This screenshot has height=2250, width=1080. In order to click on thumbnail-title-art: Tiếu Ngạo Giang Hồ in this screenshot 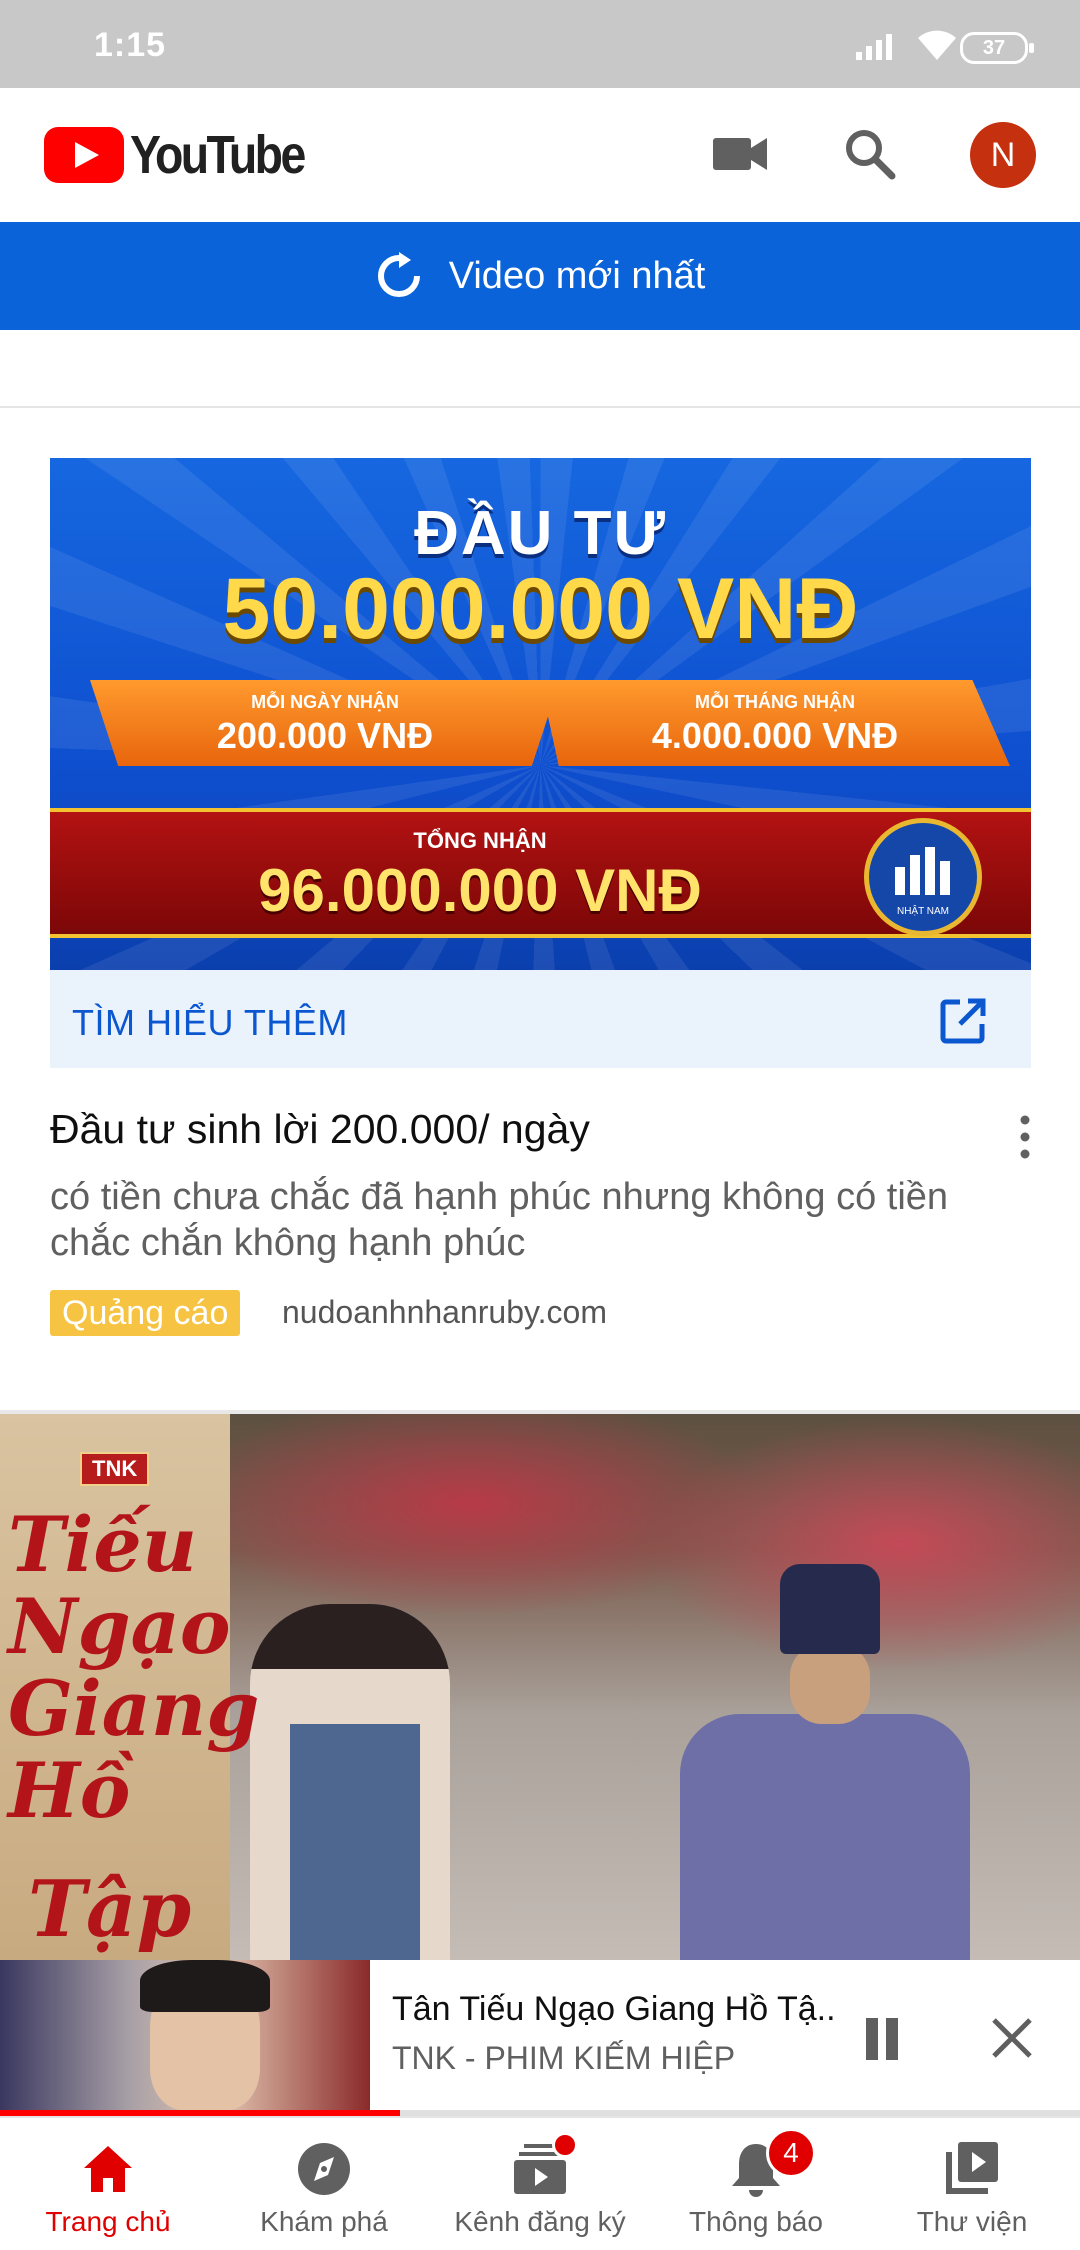, I will do `click(134, 1667)`.